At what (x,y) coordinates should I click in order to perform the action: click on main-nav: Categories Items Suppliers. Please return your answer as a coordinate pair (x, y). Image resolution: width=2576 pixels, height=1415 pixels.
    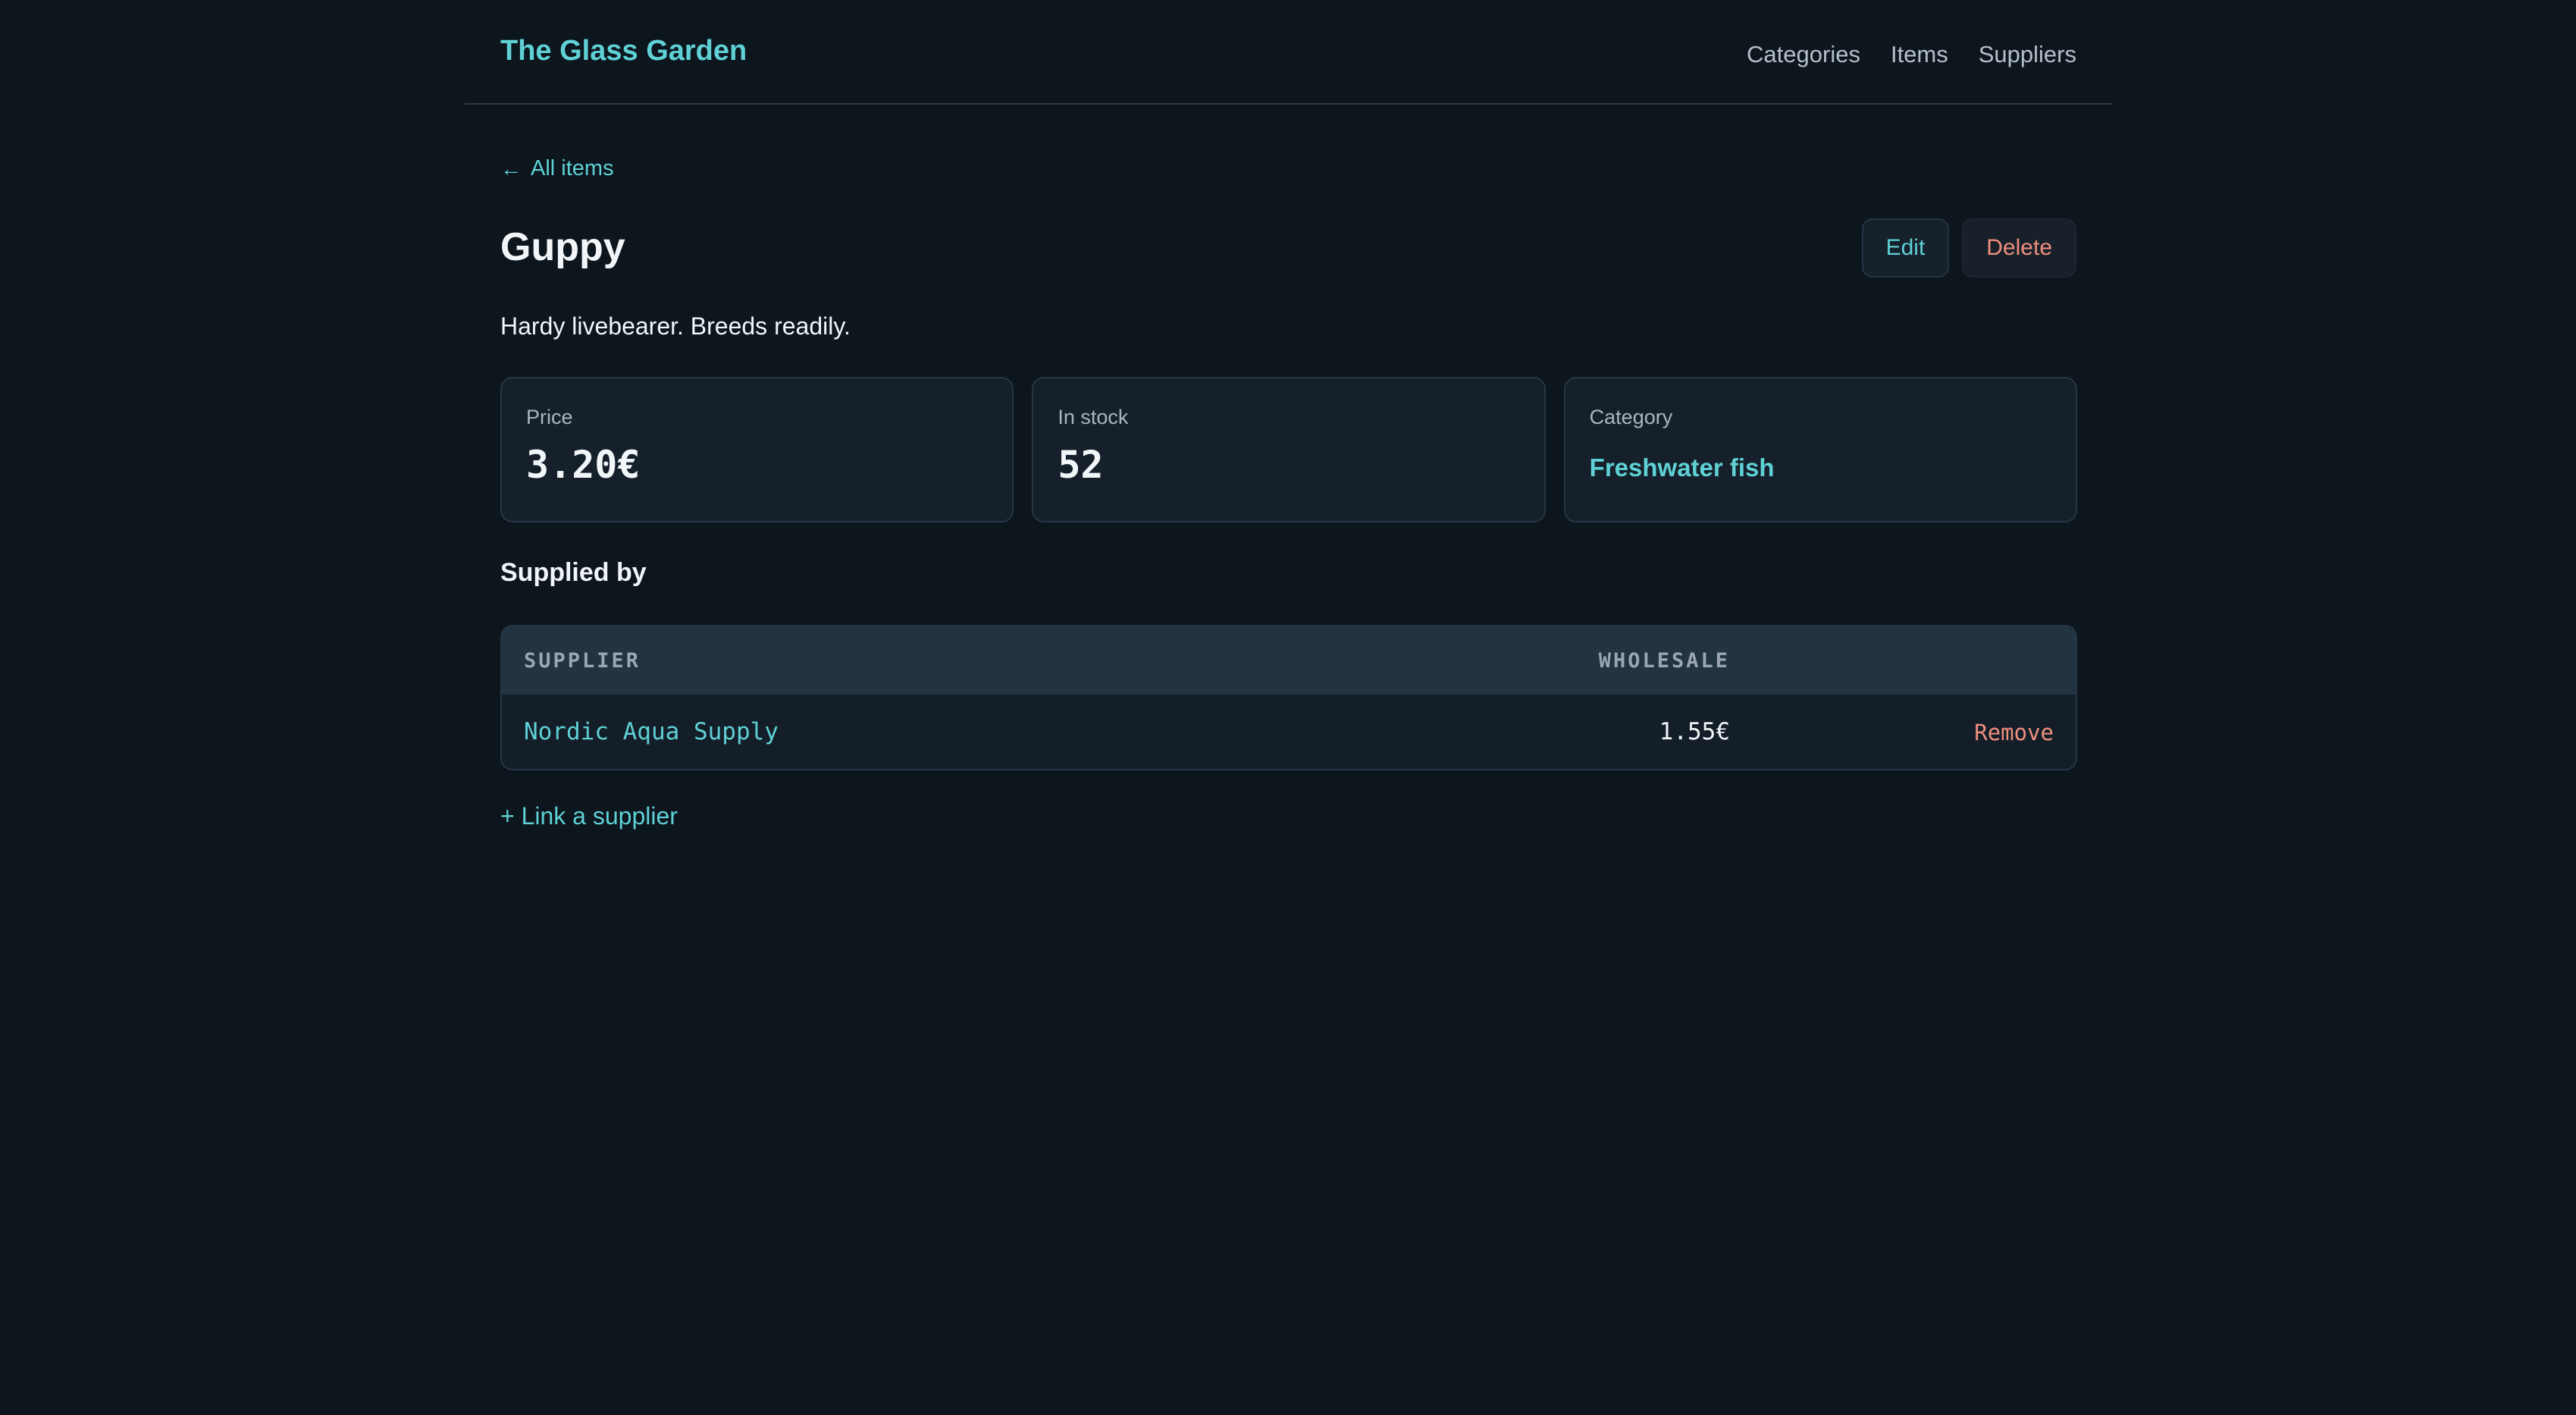
    Looking at the image, I should click on (1911, 54).